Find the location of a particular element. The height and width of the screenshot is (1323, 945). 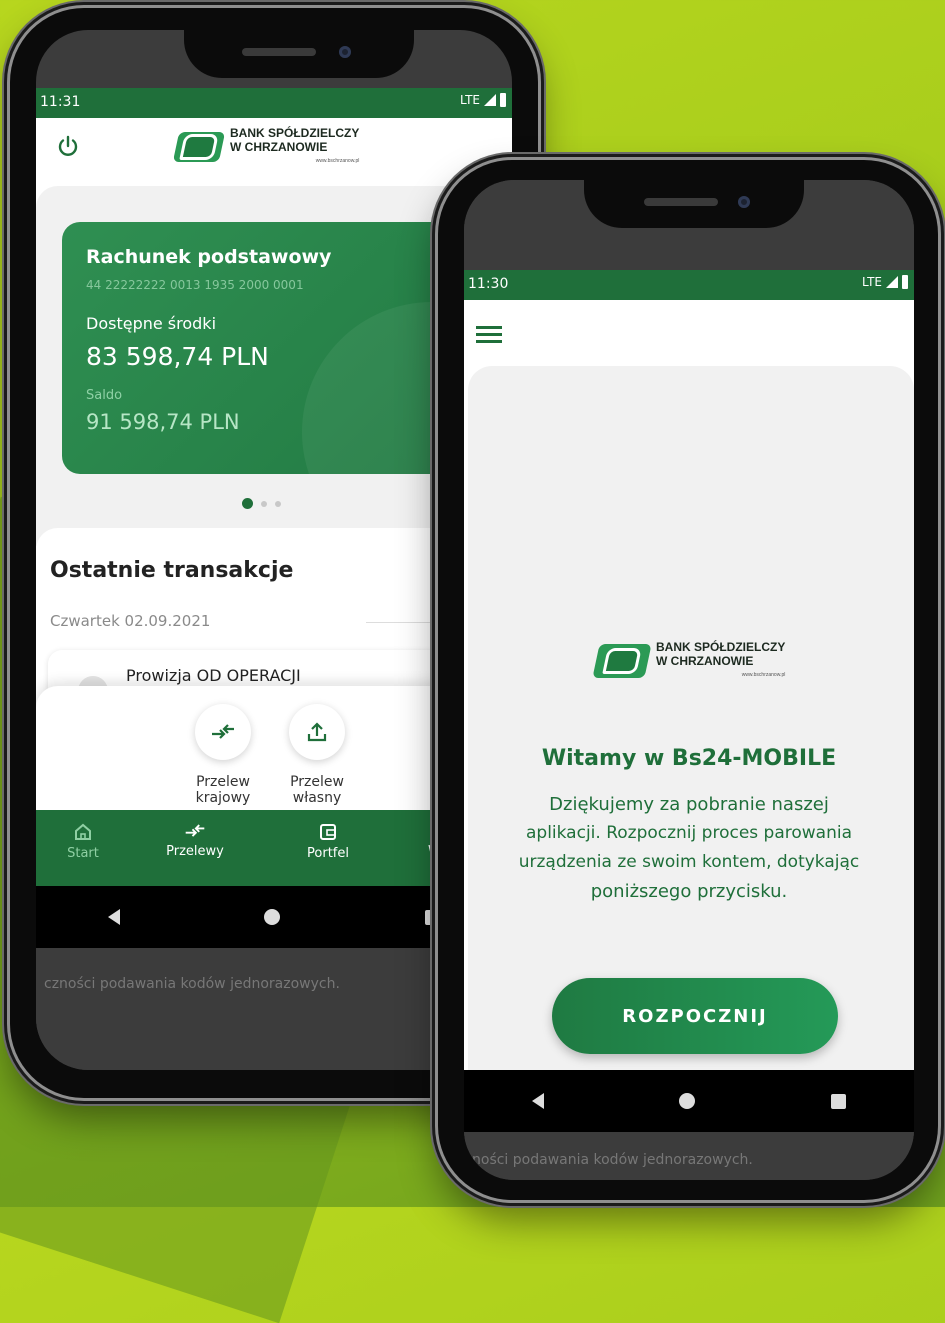

status-time: 11:30 is located at coordinates (488, 284).